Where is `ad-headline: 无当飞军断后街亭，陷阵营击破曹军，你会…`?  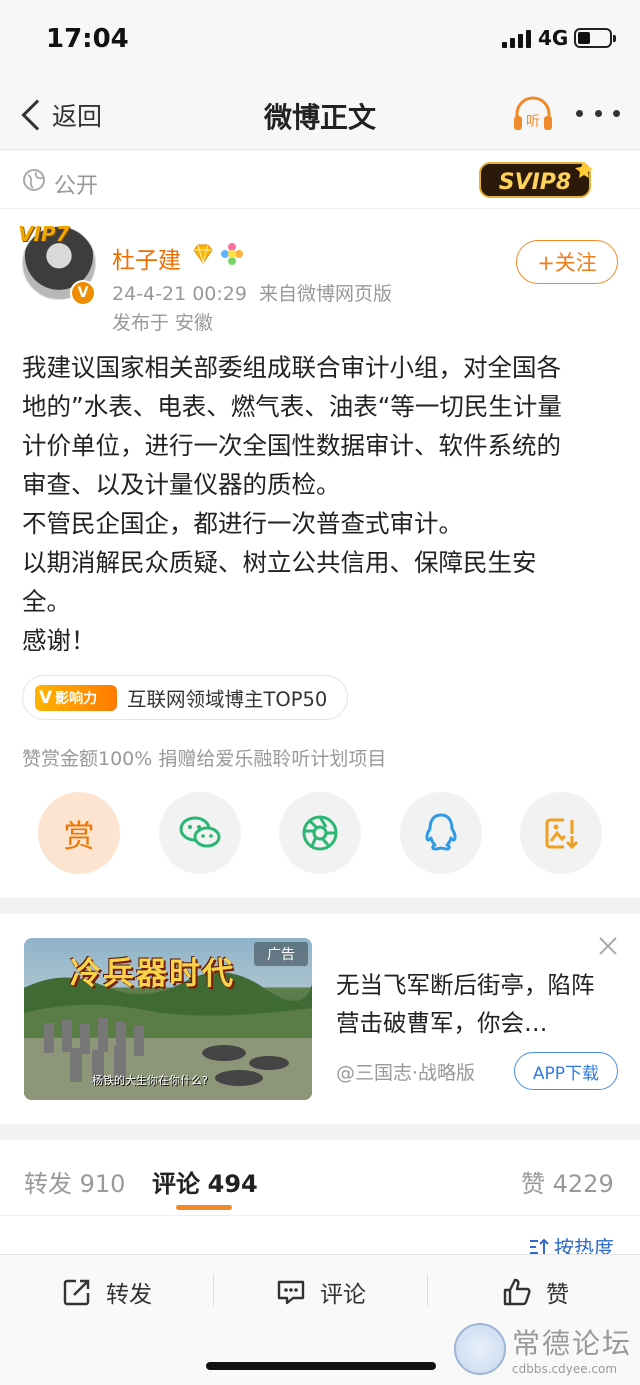 ad-headline: 无当飞军断后街亭，陷阵营击破曹军，你会… is located at coordinates (471, 1004).